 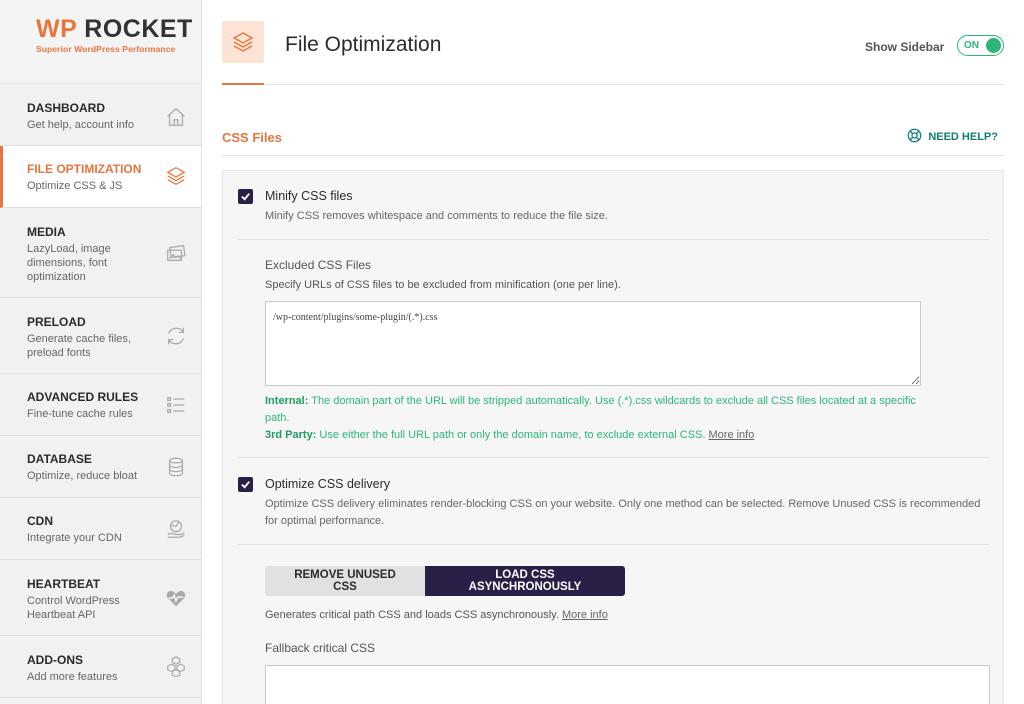 What do you see at coordinates (100, 405) in the screenshot?
I see `sidebar-item-advanced-rules: ADVANCED RULES Fine-tune cache rules` at bounding box center [100, 405].